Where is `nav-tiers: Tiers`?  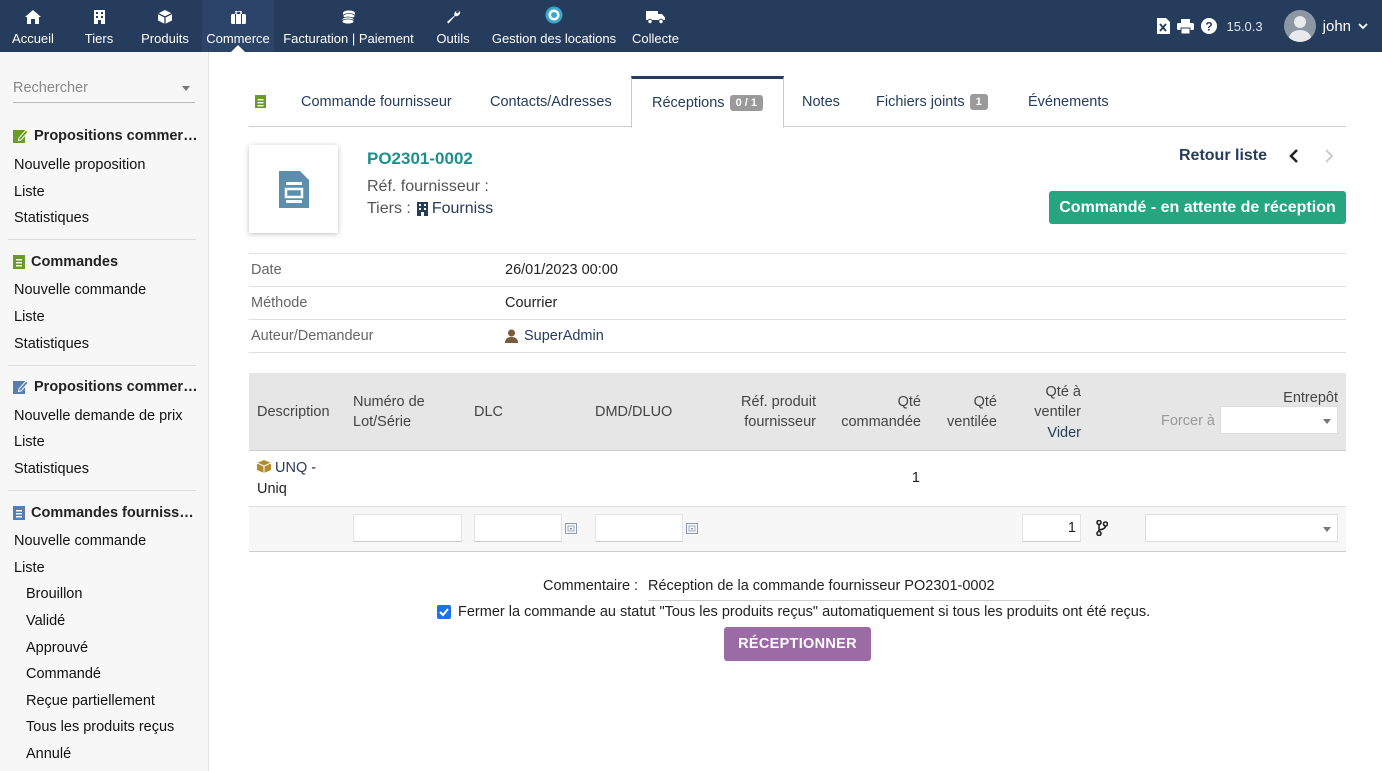
nav-tiers: Tiers is located at coordinates (99, 26).